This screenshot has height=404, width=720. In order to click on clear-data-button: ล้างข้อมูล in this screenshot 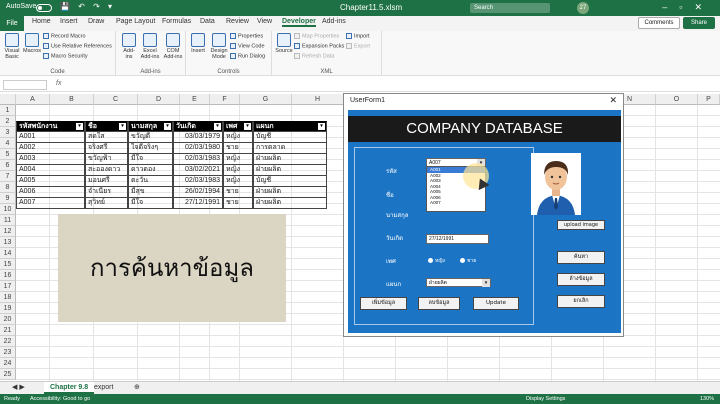, I will do `click(581, 279)`.